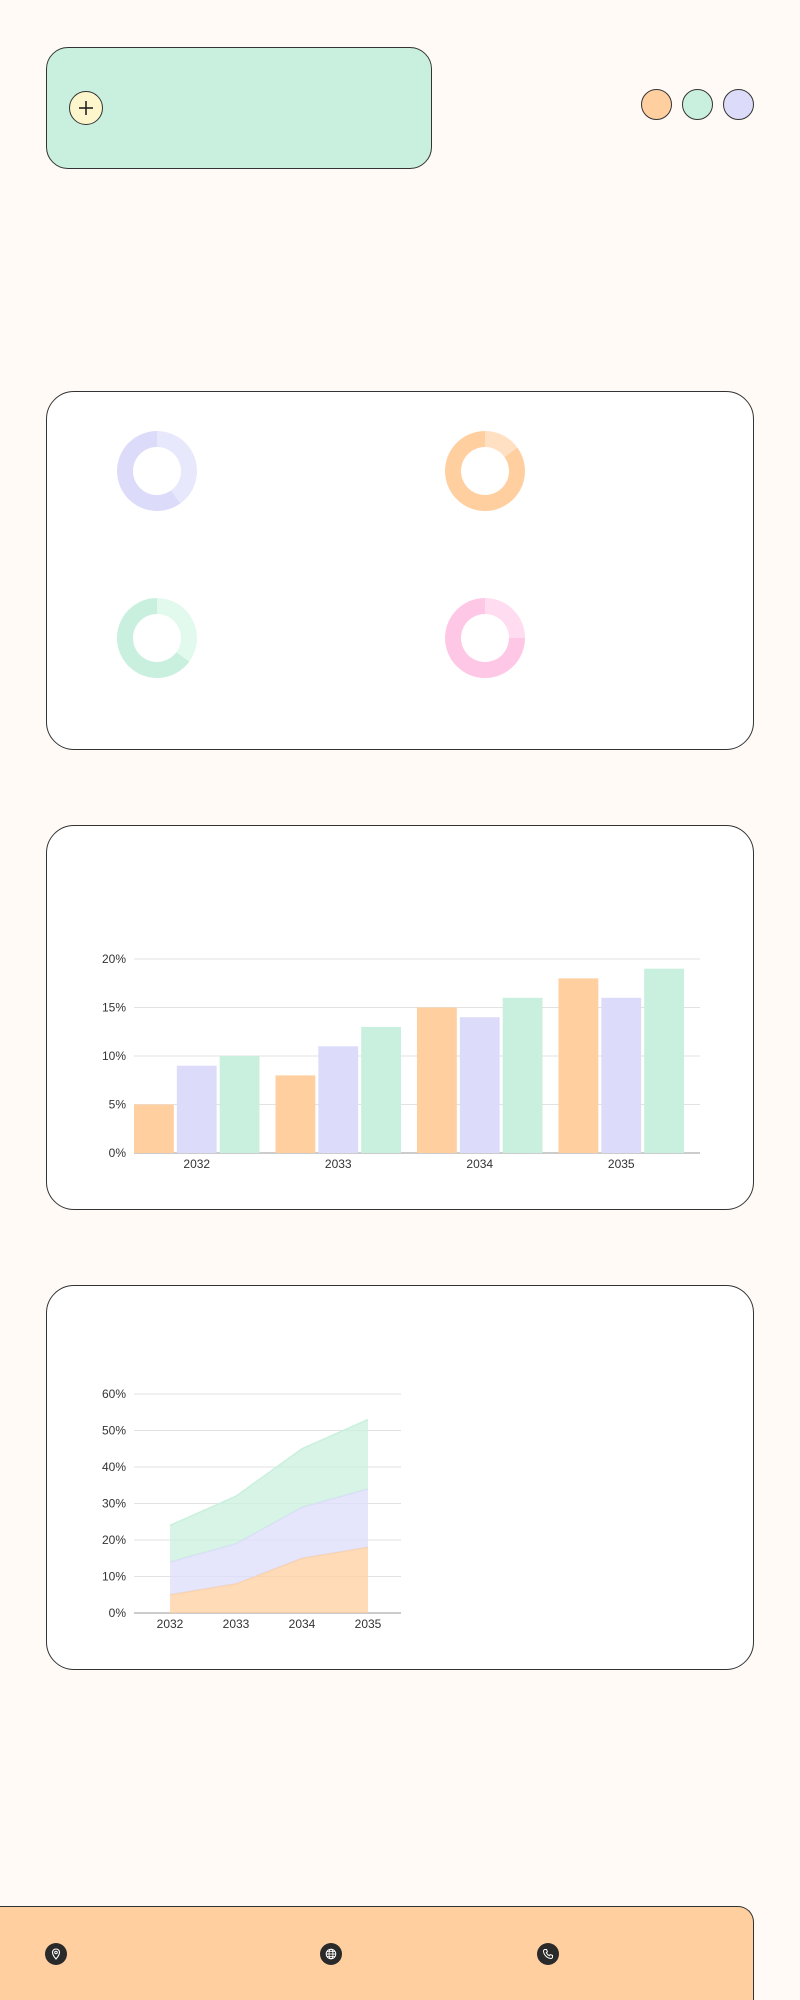 This screenshot has width=800, height=2000. I want to click on plus-icon, so click(86, 108).